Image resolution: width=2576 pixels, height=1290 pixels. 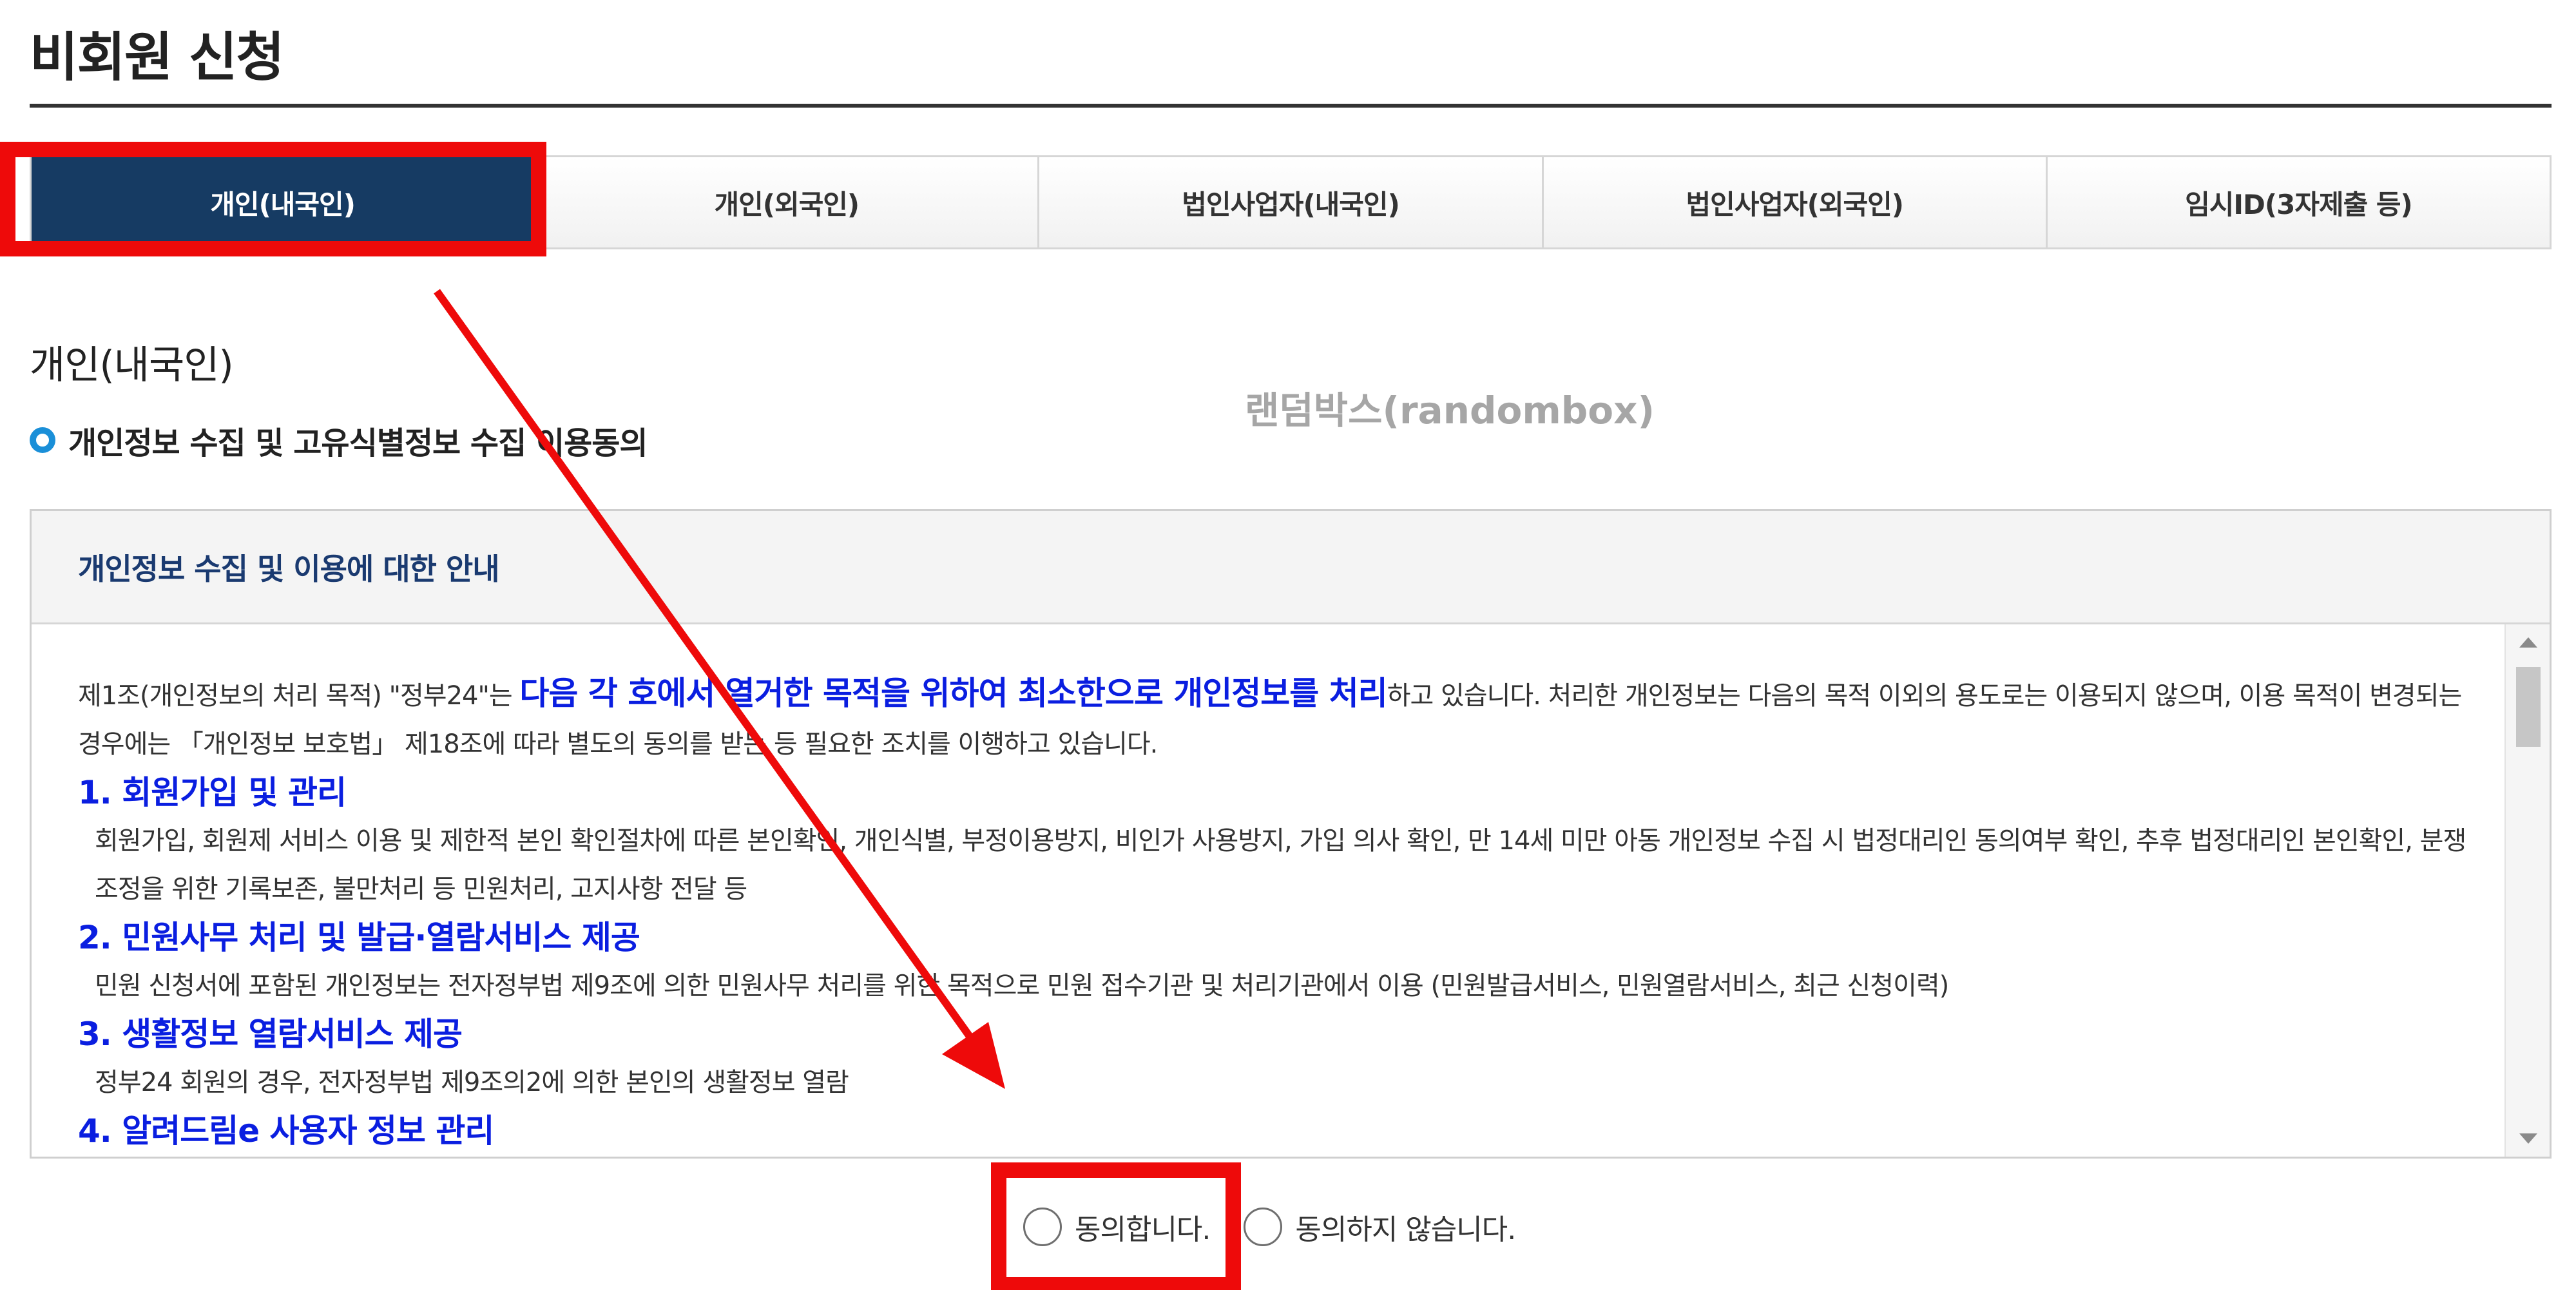 I want to click on page-title: 비회원 신청, so click(x=158, y=58).